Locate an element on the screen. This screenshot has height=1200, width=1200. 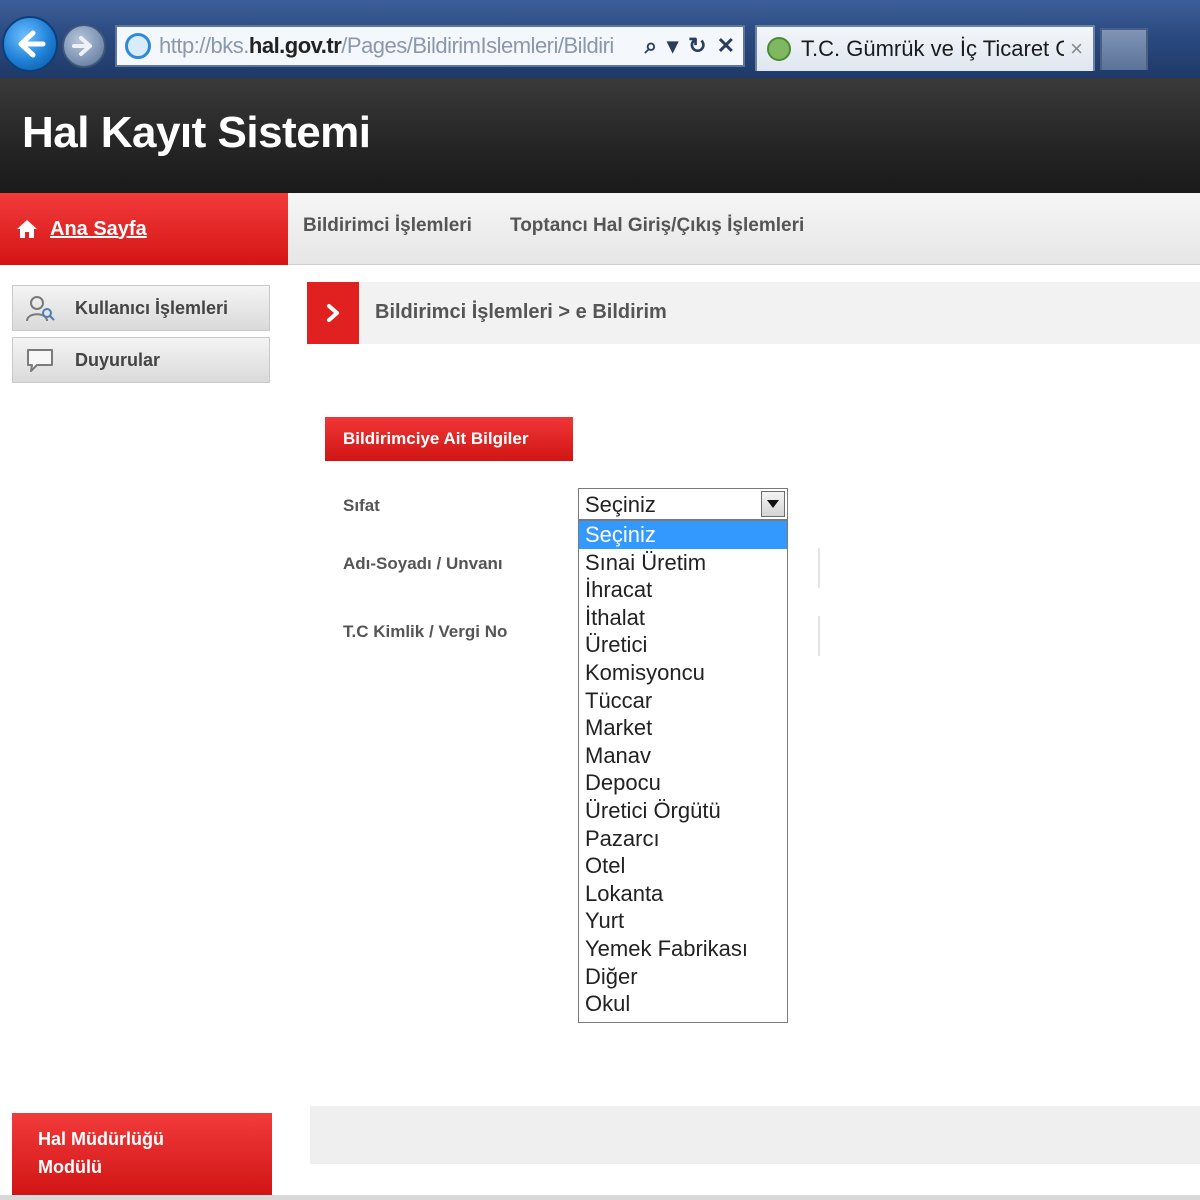
footer-bar is located at coordinates (755, 1135).